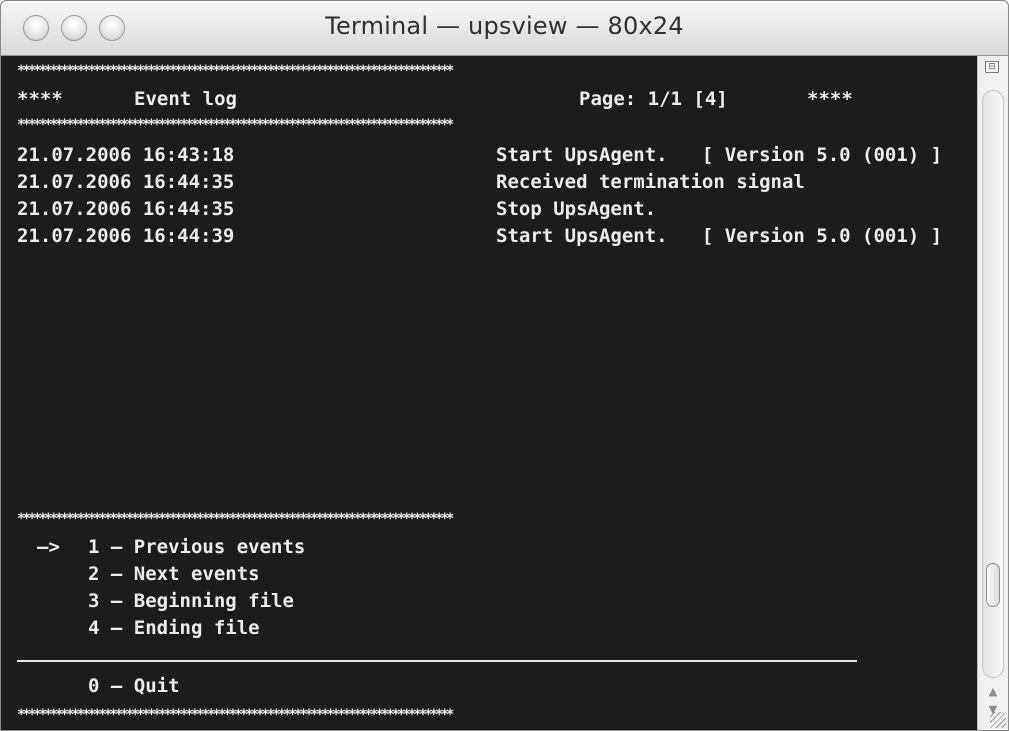 Image resolution: width=1009 pixels, height=731 pixels. Describe the element at coordinates (998, 720) in the screenshot. I see `resize-grip-icon` at that location.